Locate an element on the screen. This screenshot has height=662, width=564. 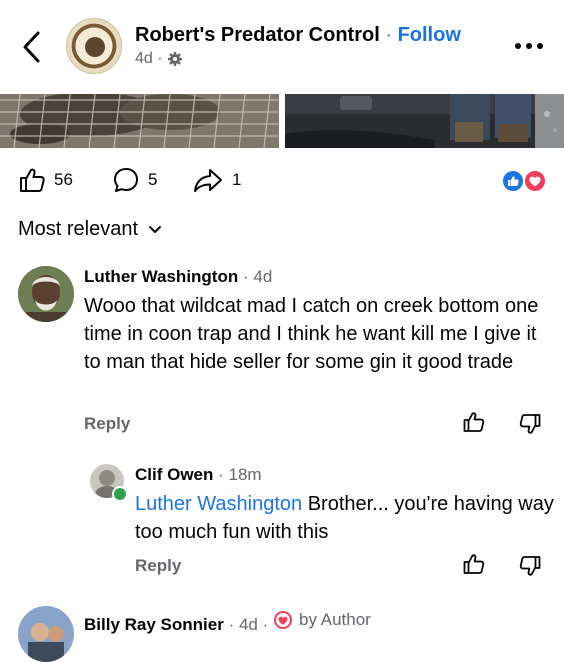
comment-time: · 4d is located at coordinates (257, 276).